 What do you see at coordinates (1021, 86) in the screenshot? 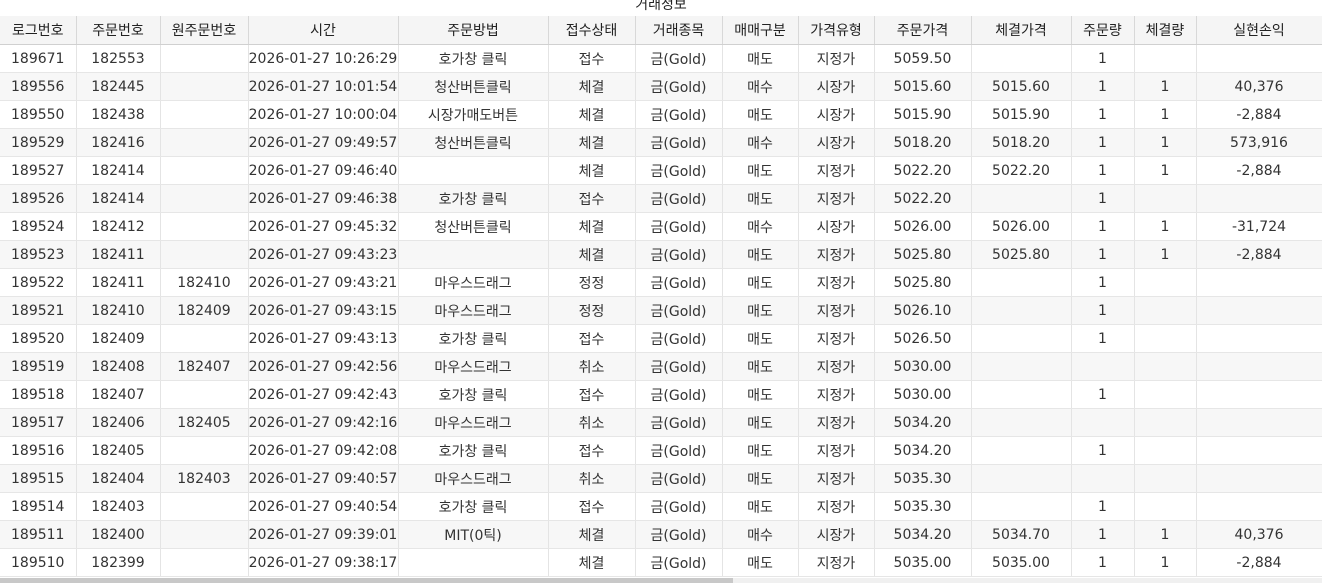
I see `cell-fill-price: 5015.60` at bounding box center [1021, 86].